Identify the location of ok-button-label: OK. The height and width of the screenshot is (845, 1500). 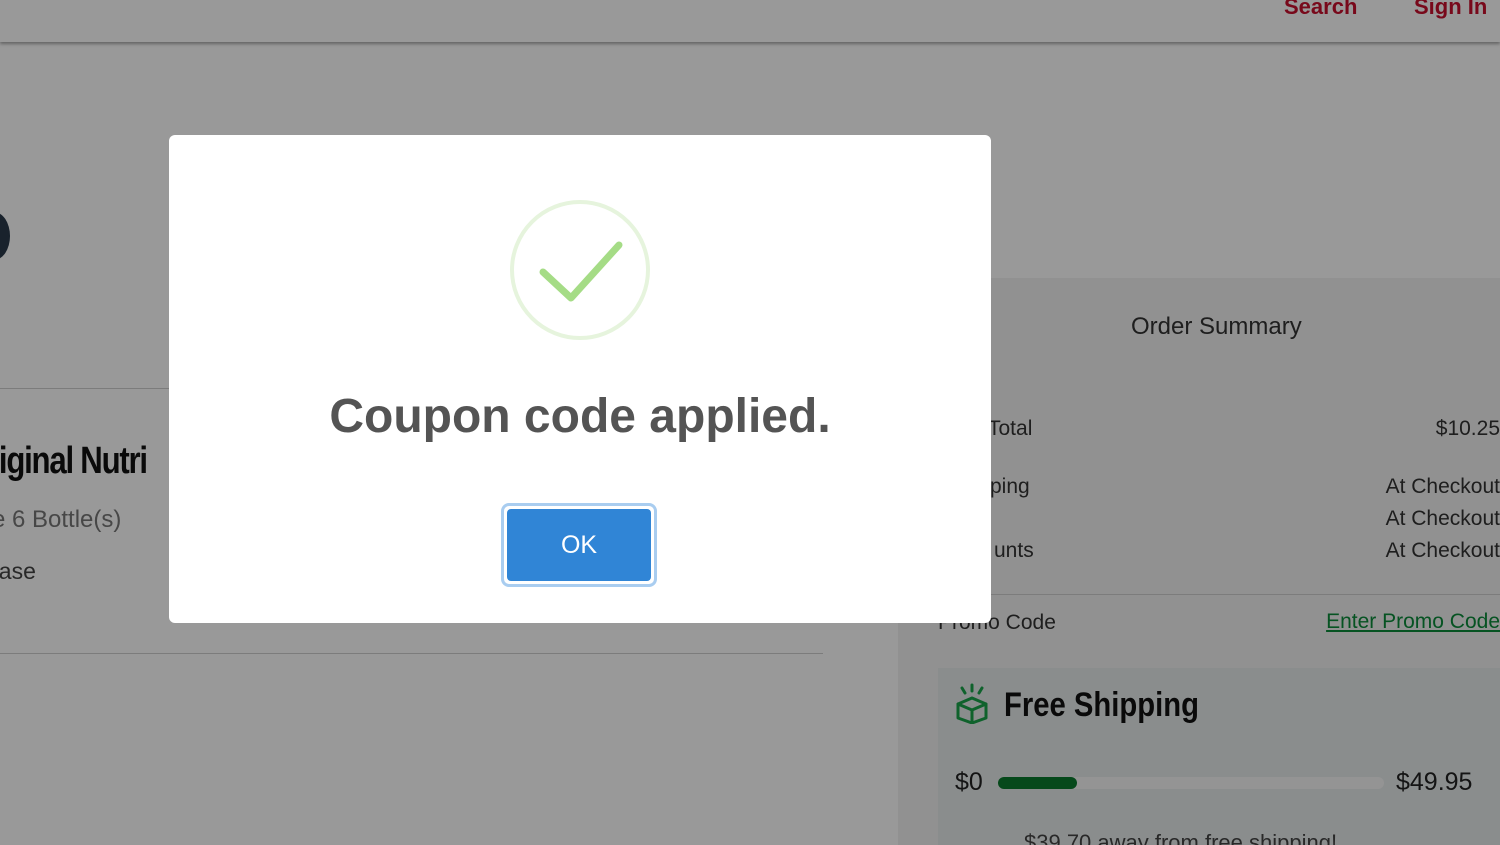
(579, 545).